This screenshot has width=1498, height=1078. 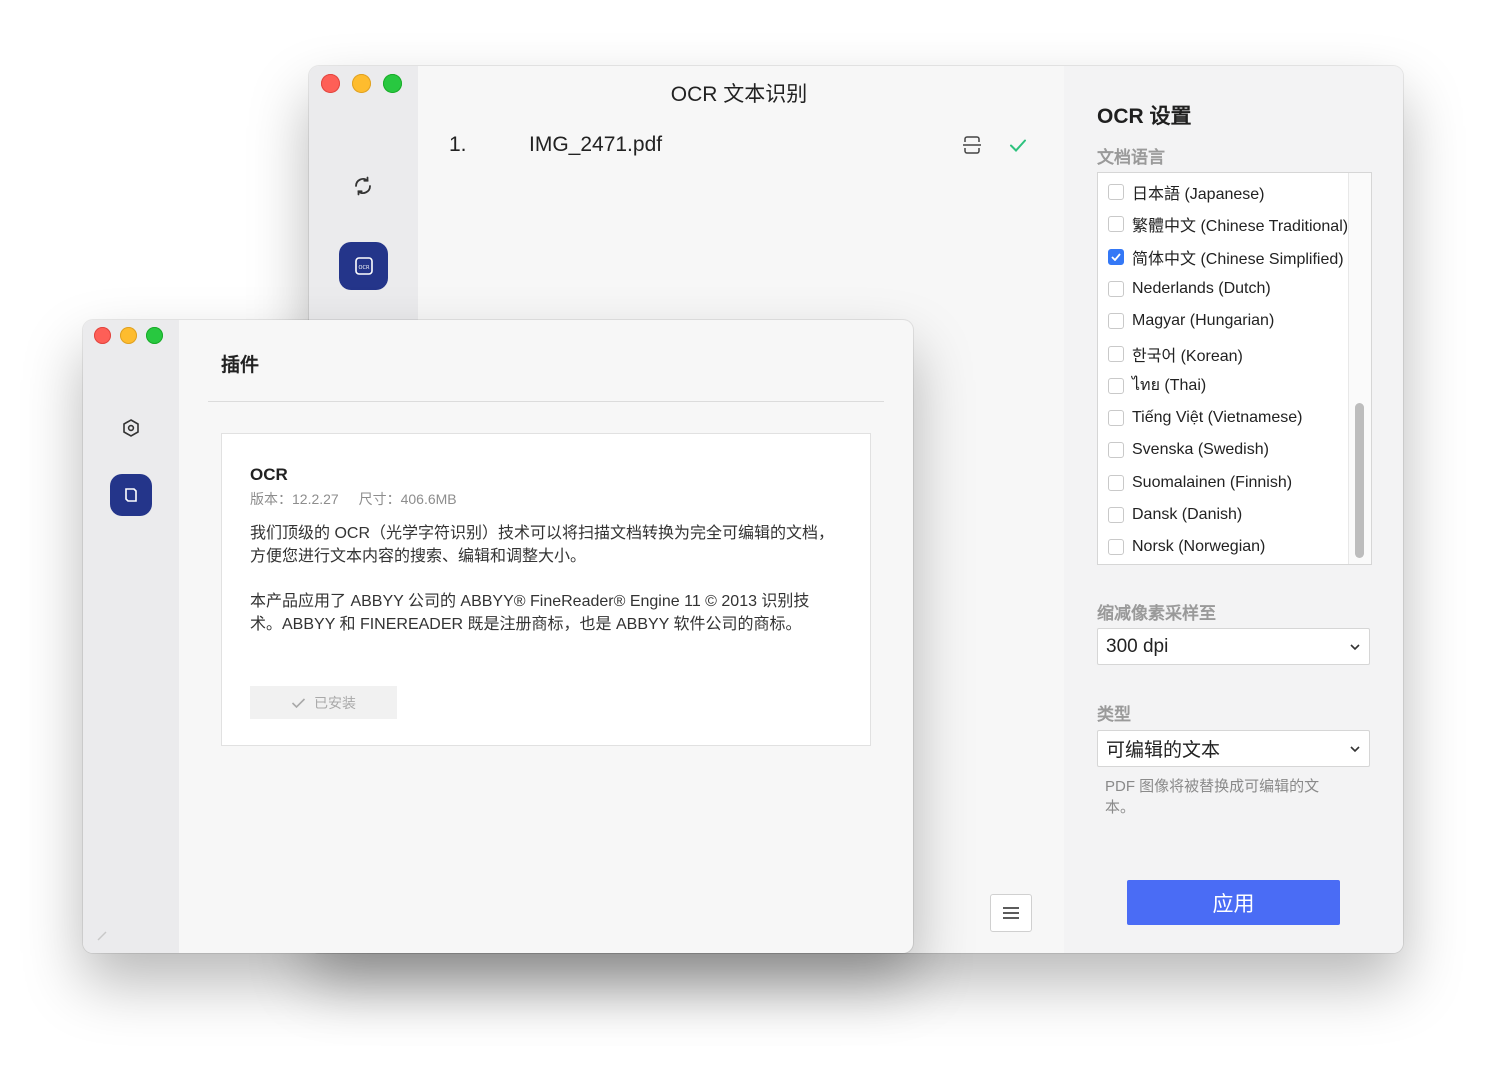 I want to click on language-item: 繁體中文 (Chinese Traditional), so click(x=1228, y=224).